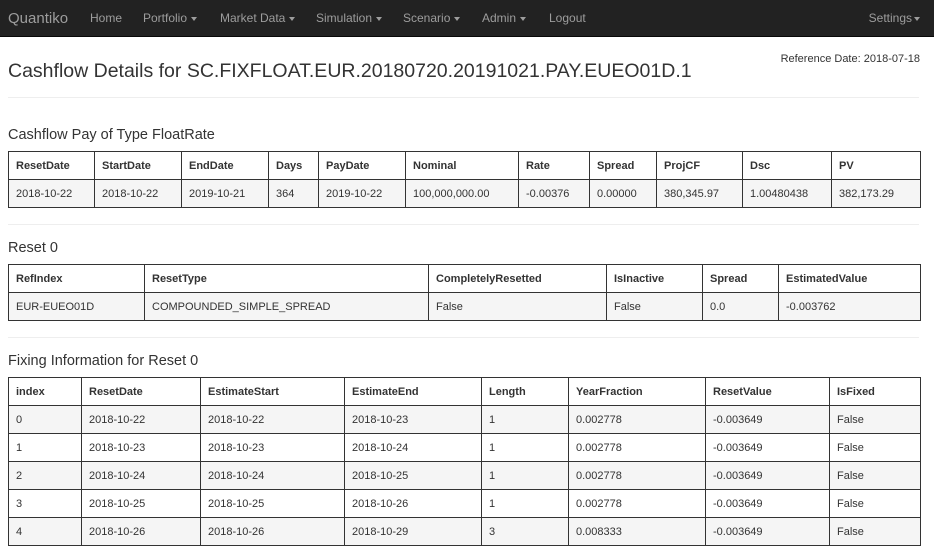  I want to click on table-cell: 4, so click(45, 531).